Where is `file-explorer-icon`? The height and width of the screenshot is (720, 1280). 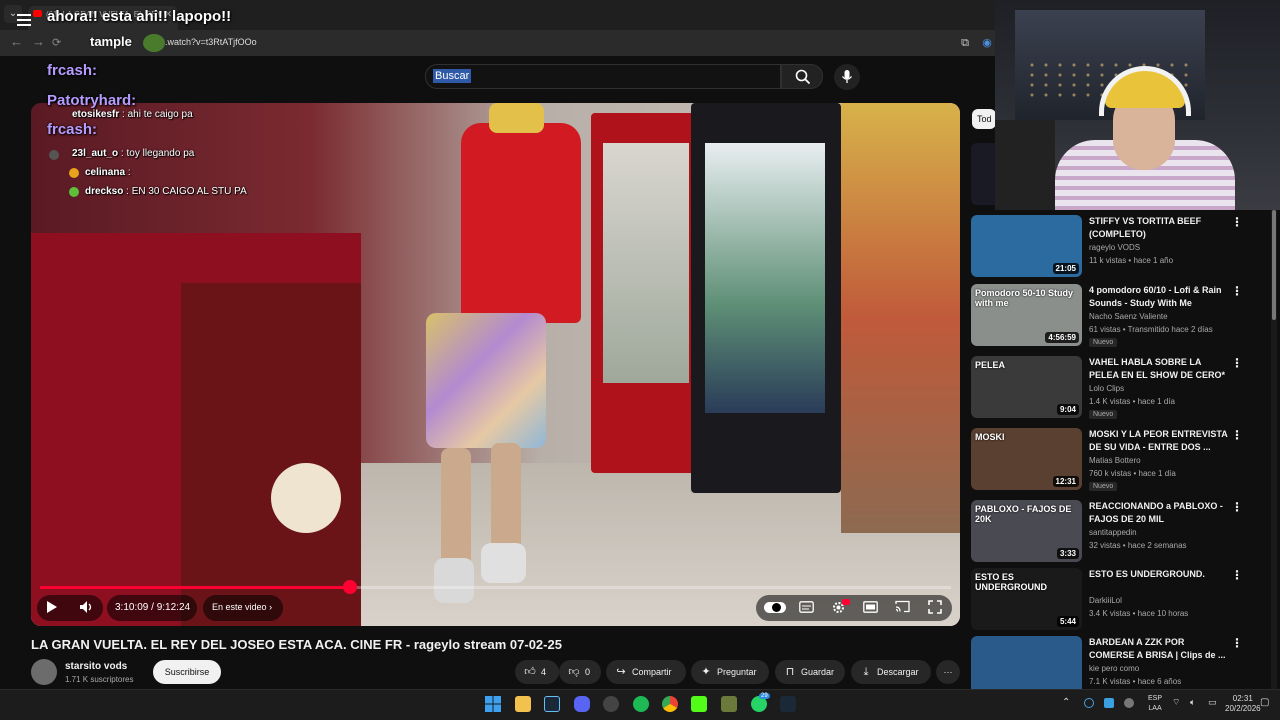
file-explorer-icon is located at coordinates (523, 704).